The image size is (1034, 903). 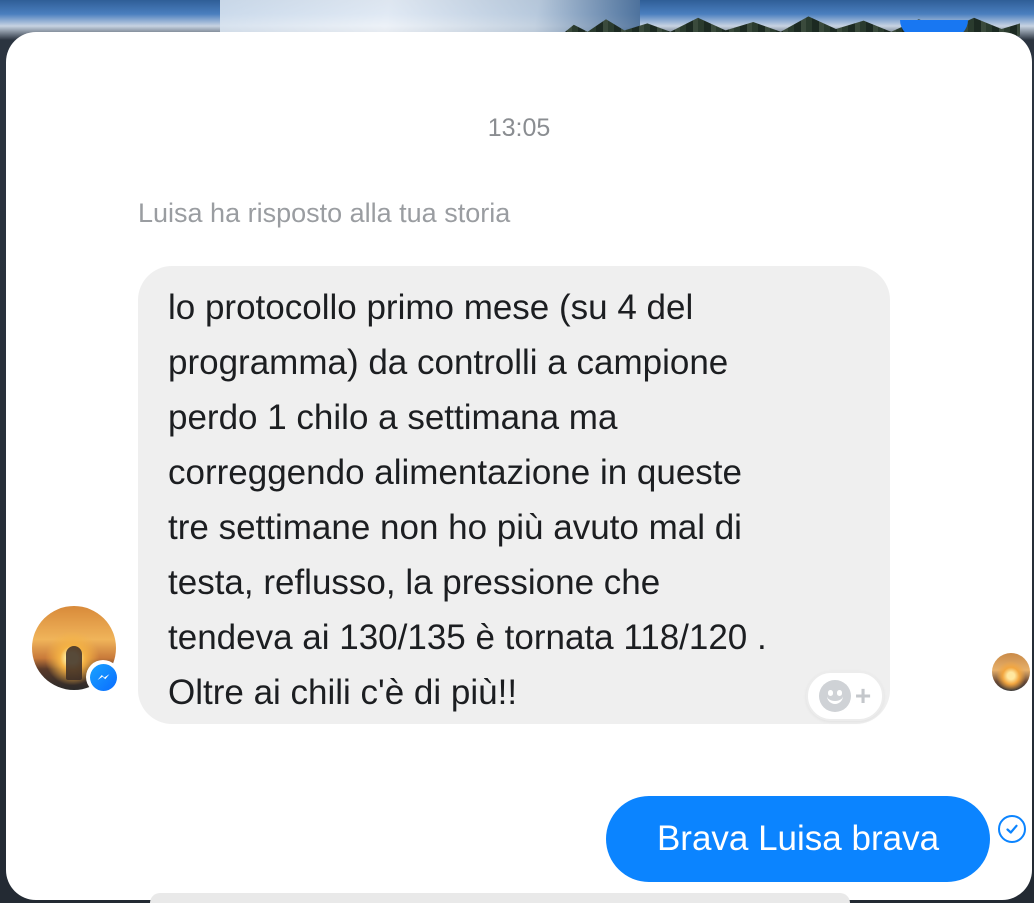 I want to click on story-reply-note: Luisa ha risposto alla tua storia, so click(x=324, y=213).